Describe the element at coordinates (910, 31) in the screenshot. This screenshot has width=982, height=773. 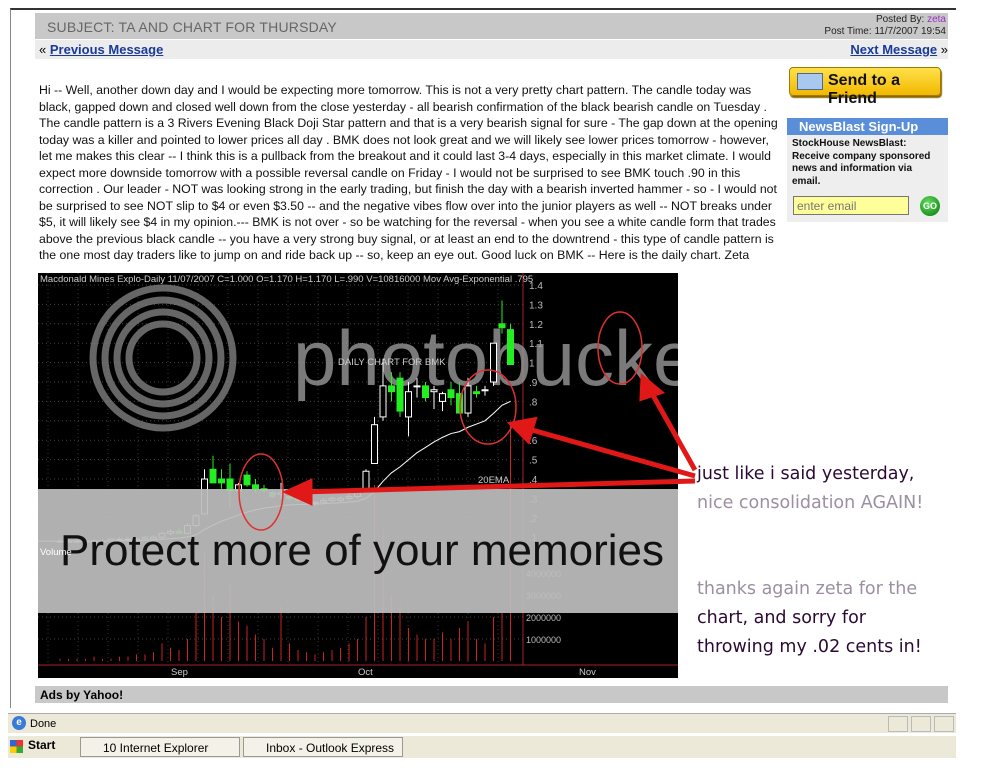
I see `post-time: 11/7/2007 19:54` at that location.